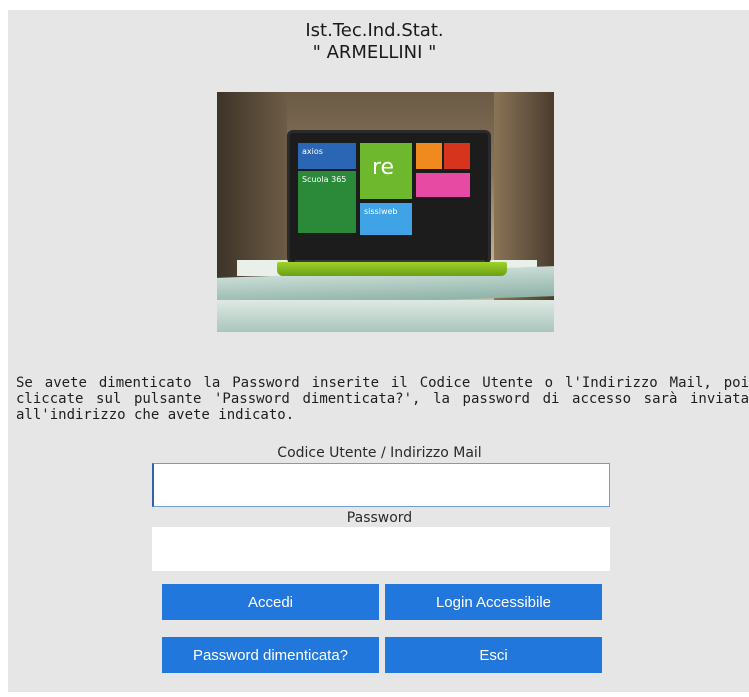  What do you see at coordinates (493, 602) in the screenshot?
I see `accessible-login-button: Login Accessibile` at bounding box center [493, 602].